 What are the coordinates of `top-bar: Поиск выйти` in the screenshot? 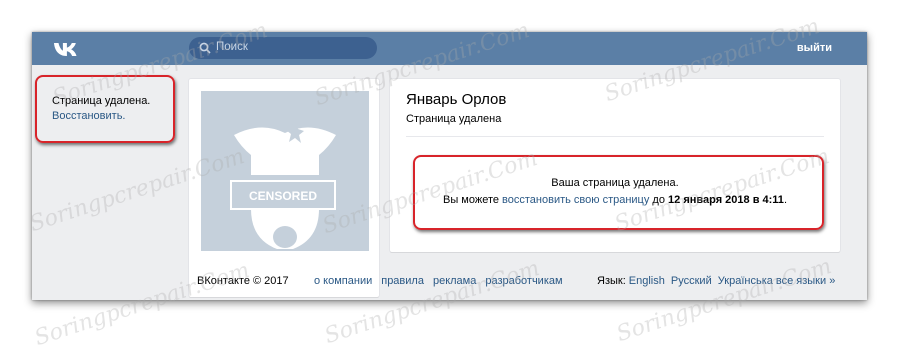 It's located at (449, 48).